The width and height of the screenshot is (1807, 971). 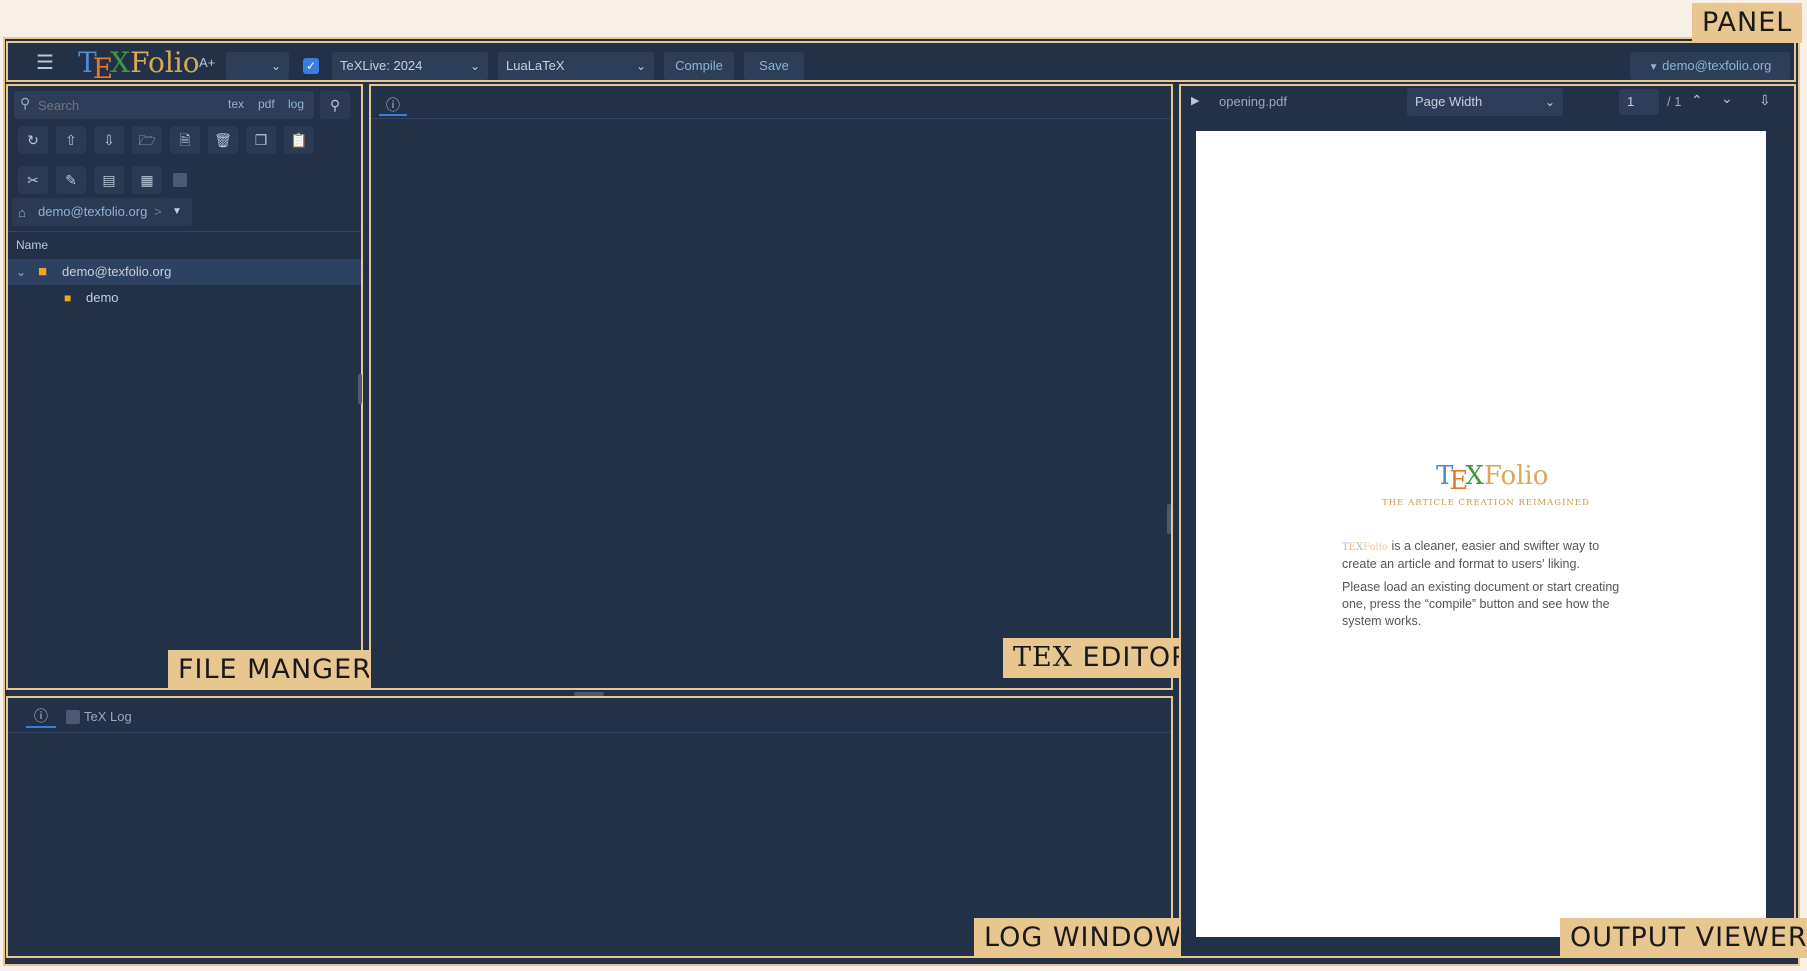 What do you see at coordinates (1639, 102) in the screenshot?
I see `page-number-input: 1` at bounding box center [1639, 102].